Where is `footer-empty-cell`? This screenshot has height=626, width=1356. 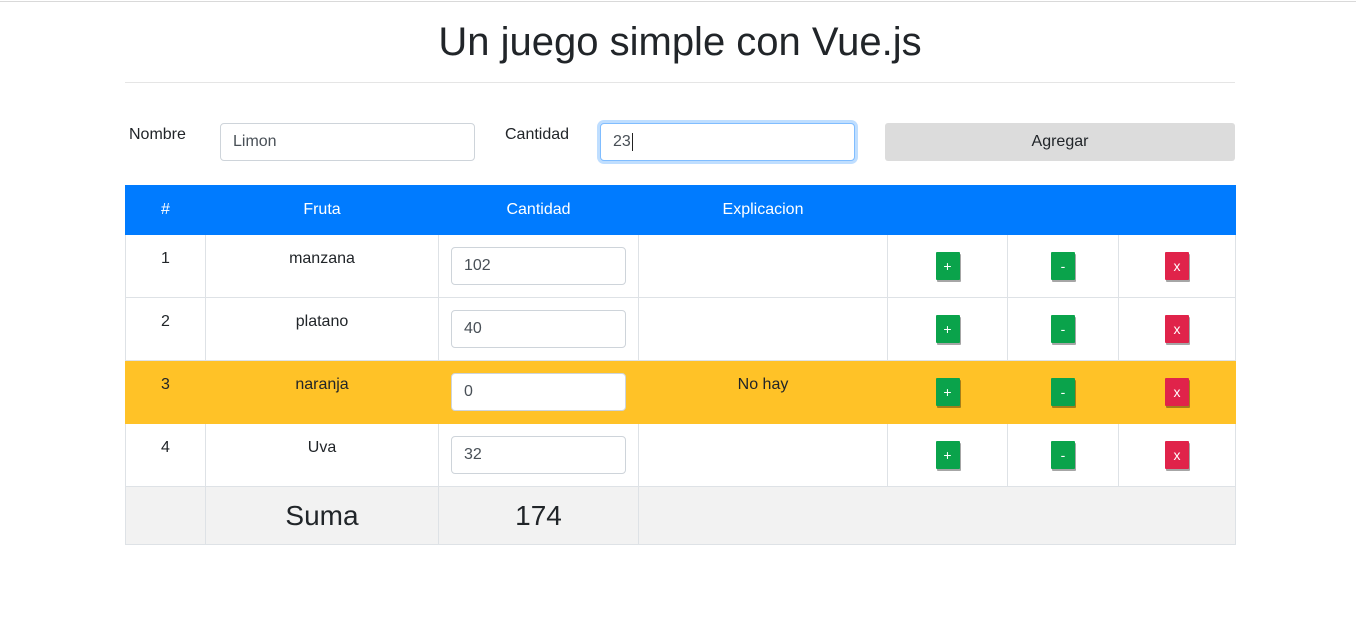 footer-empty-cell is located at coordinates (165, 515).